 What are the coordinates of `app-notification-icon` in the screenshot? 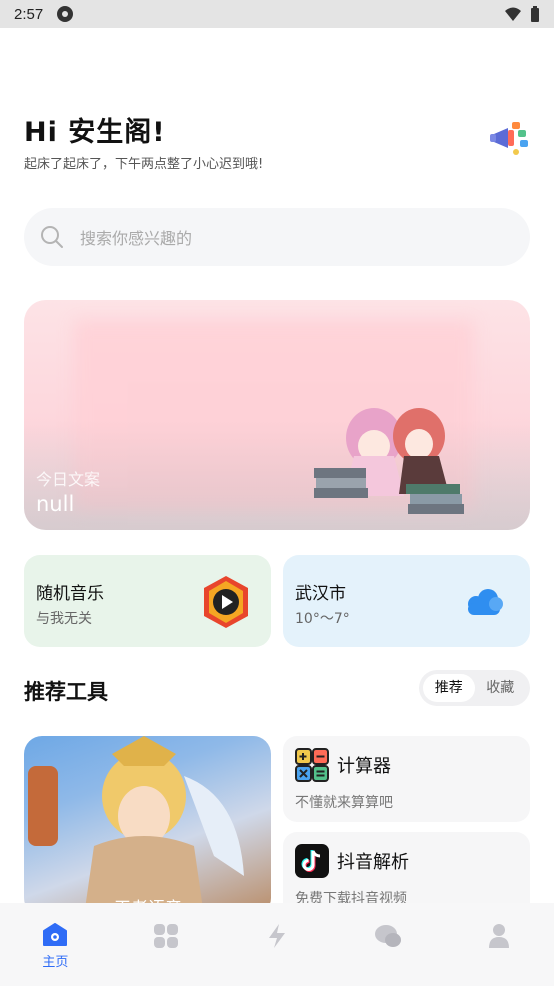 It's located at (65, 14).